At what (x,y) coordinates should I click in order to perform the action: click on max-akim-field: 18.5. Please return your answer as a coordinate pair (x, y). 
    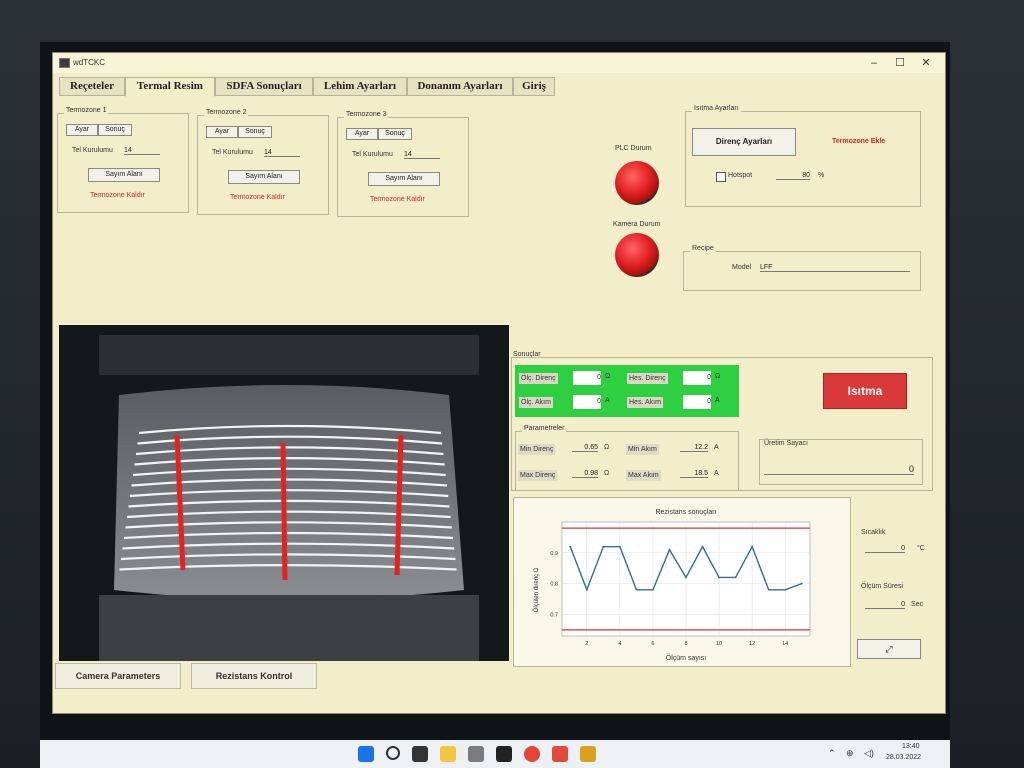
    Looking at the image, I should click on (694, 474).